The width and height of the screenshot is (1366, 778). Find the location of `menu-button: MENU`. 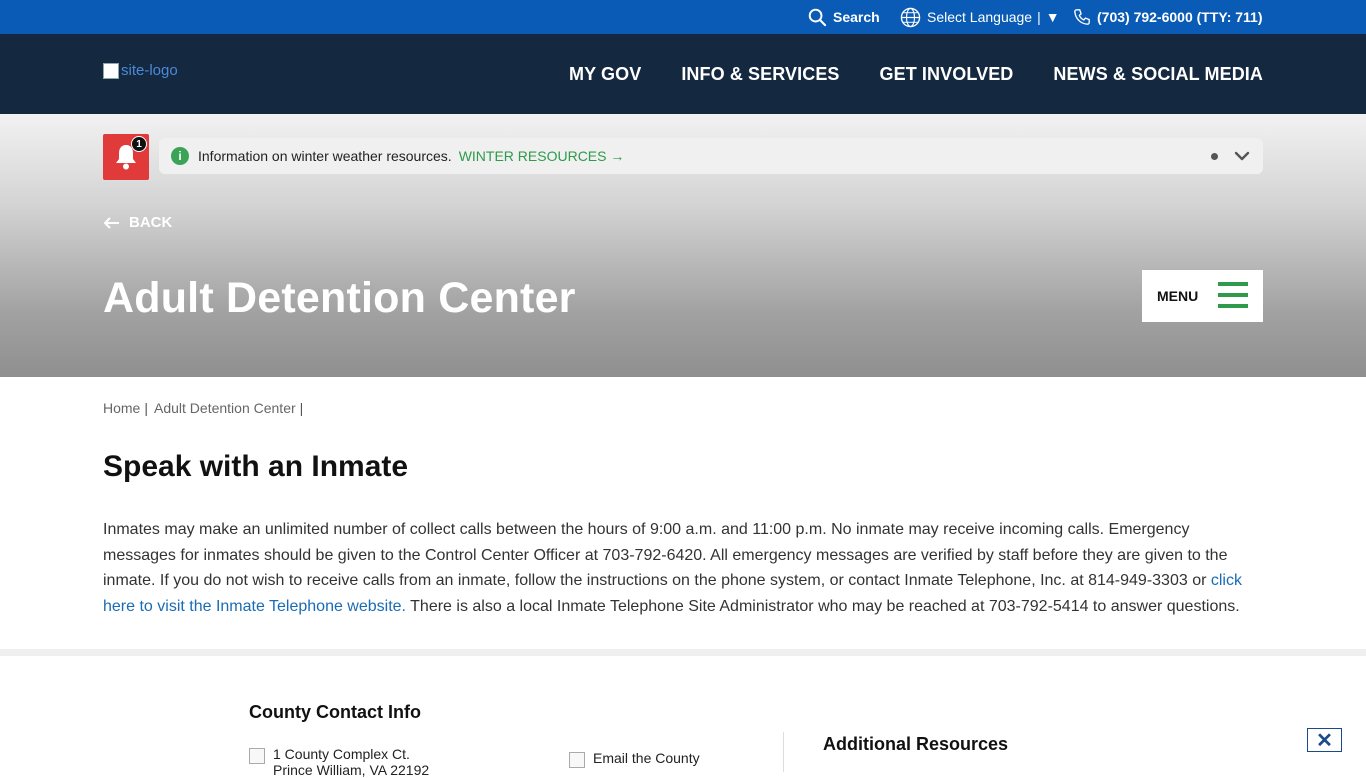

menu-button: MENU is located at coordinates (1202, 296).